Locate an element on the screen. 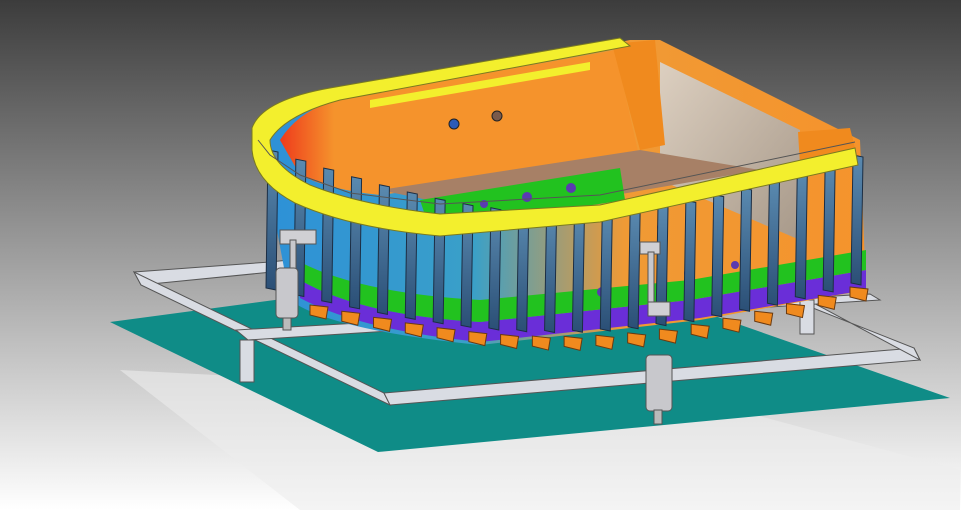  actuator-crossarm is located at coordinates (659, 309).